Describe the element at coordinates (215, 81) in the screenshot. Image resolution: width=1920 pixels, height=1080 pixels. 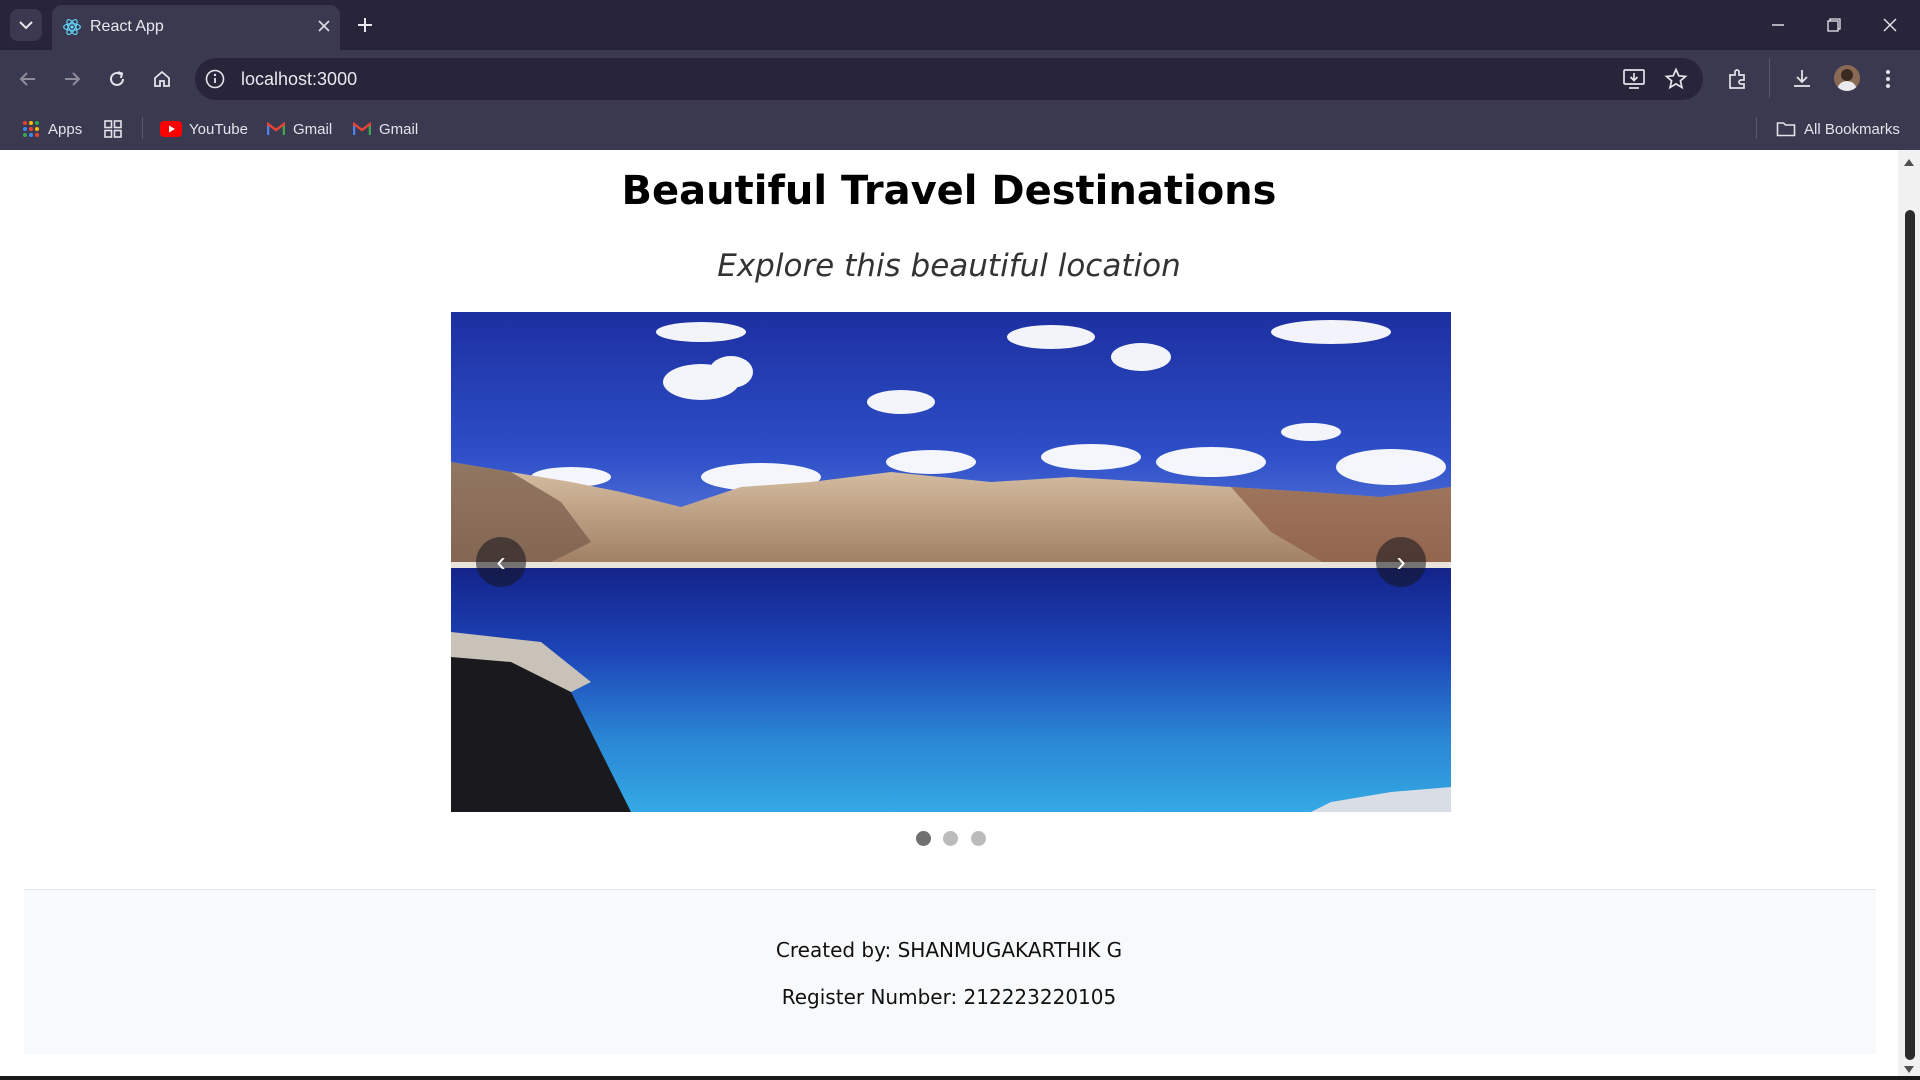
I see `site-info-icon` at that location.